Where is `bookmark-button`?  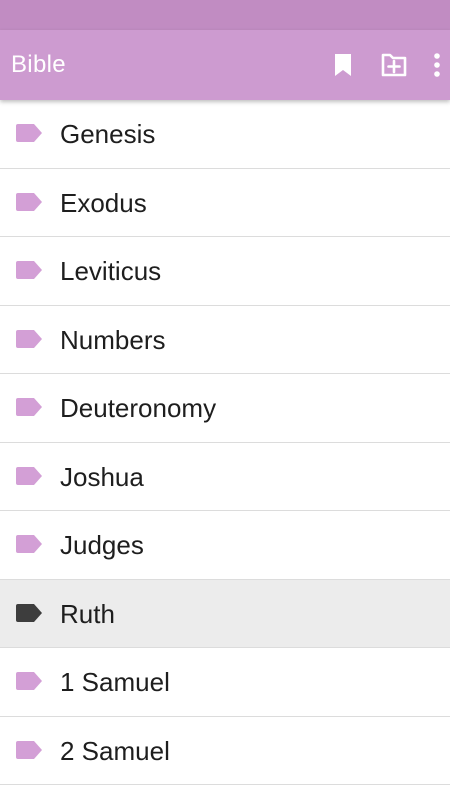
bookmark-button is located at coordinates (343, 65).